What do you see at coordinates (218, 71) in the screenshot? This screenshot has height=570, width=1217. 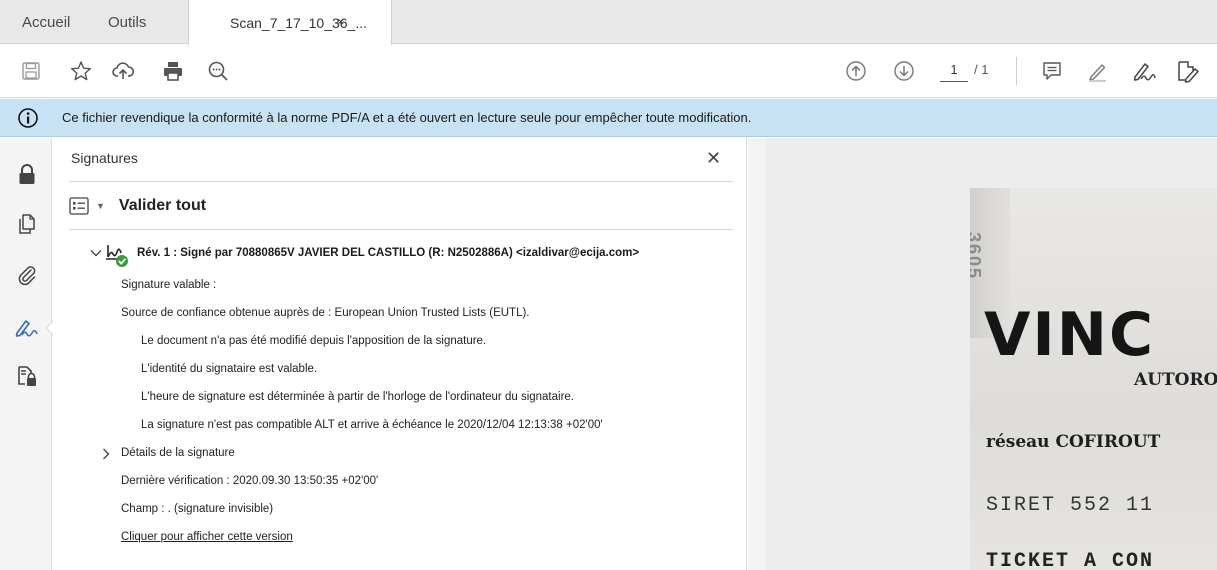 I see `search-zoom-icon` at bounding box center [218, 71].